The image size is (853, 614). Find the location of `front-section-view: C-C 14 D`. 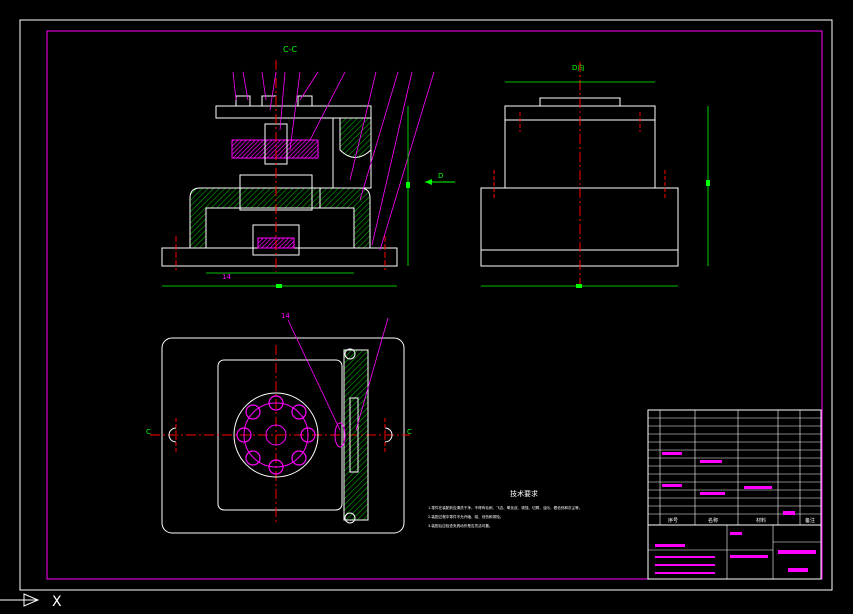

front-section-view: C-C 14 D is located at coordinates (308, 166).